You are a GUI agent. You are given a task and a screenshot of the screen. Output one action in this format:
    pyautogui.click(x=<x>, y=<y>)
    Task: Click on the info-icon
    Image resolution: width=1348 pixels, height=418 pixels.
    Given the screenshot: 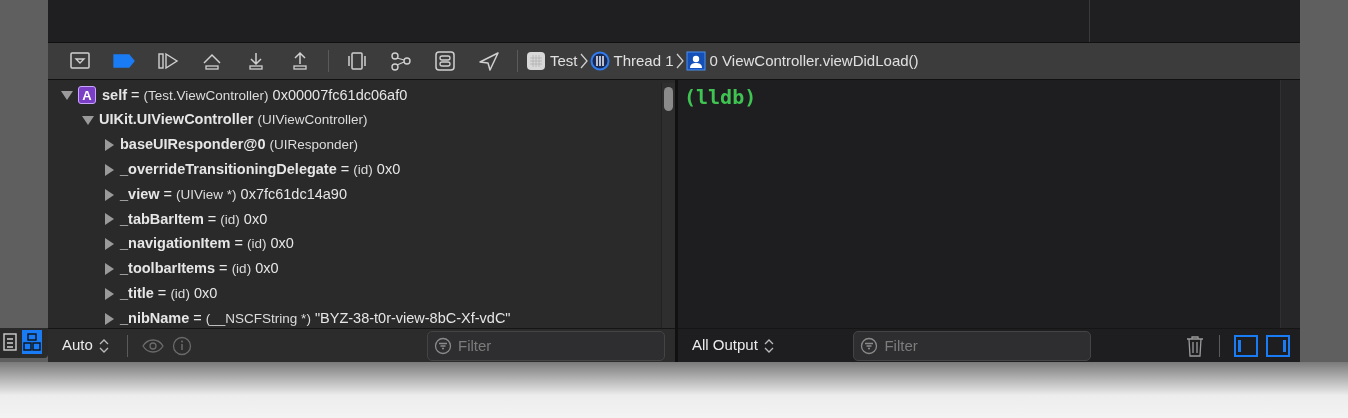 What is the action you would take?
    pyautogui.click(x=181, y=345)
    